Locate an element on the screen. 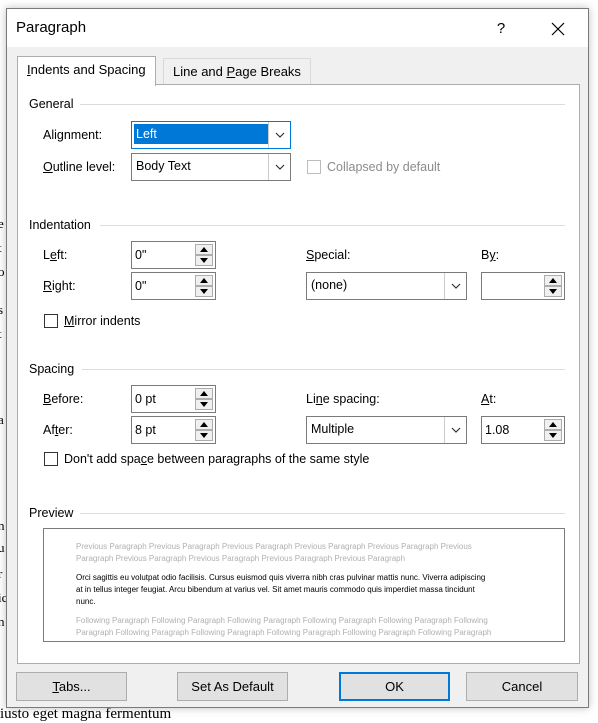  label-text: irror indents is located at coordinates (107, 321).